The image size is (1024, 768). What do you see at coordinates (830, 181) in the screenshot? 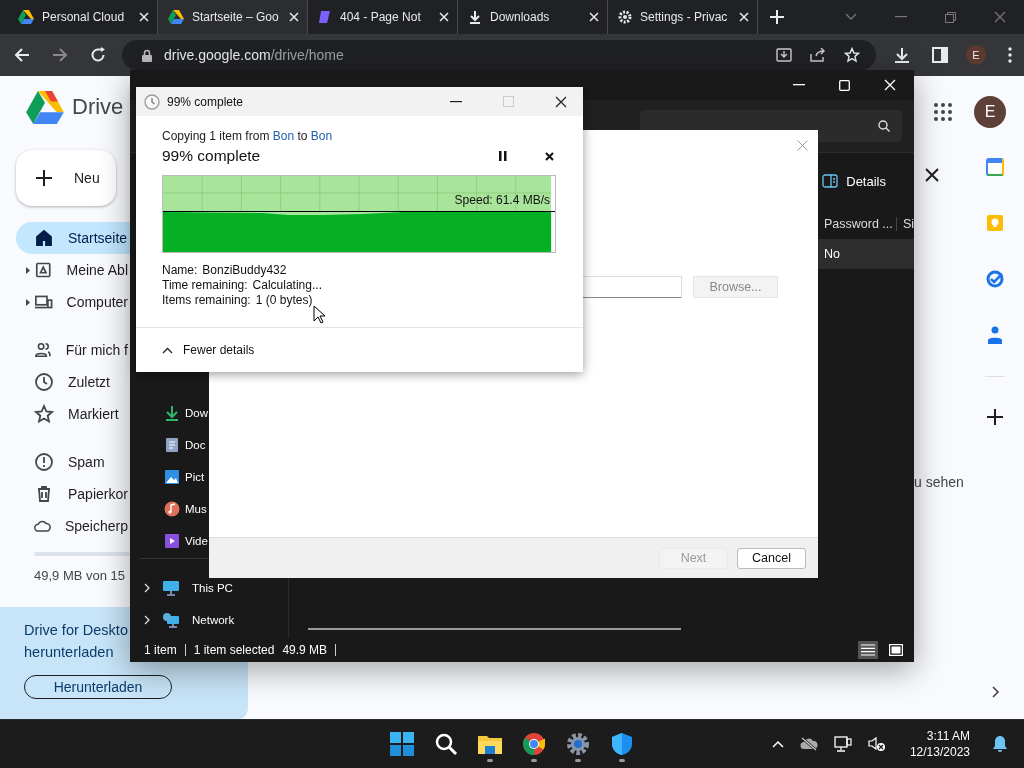
I see `details-pane-icon` at bounding box center [830, 181].